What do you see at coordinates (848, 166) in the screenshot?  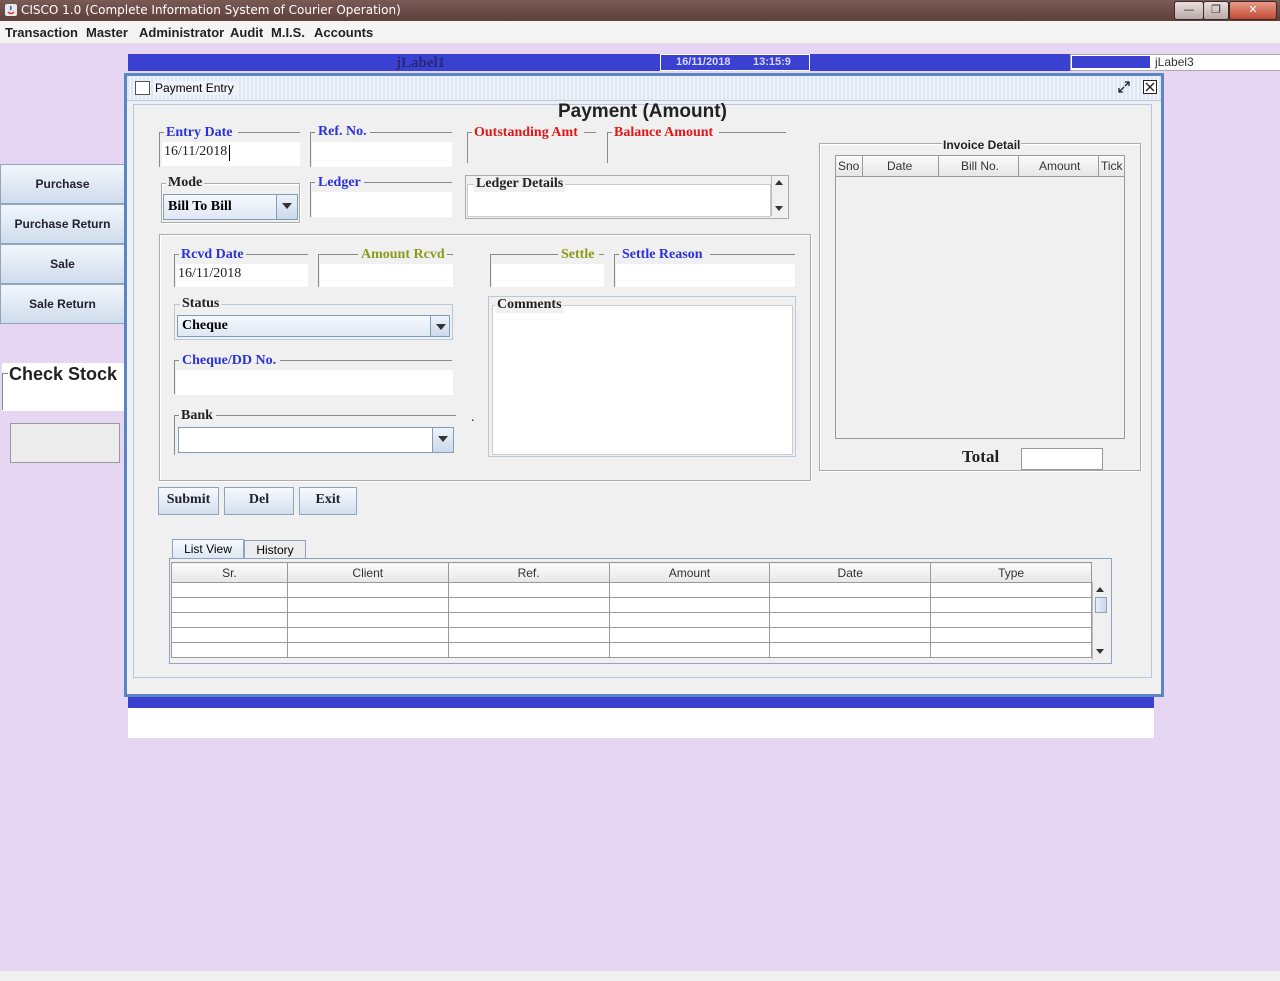 I see `invoice-col-sno: Sno` at bounding box center [848, 166].